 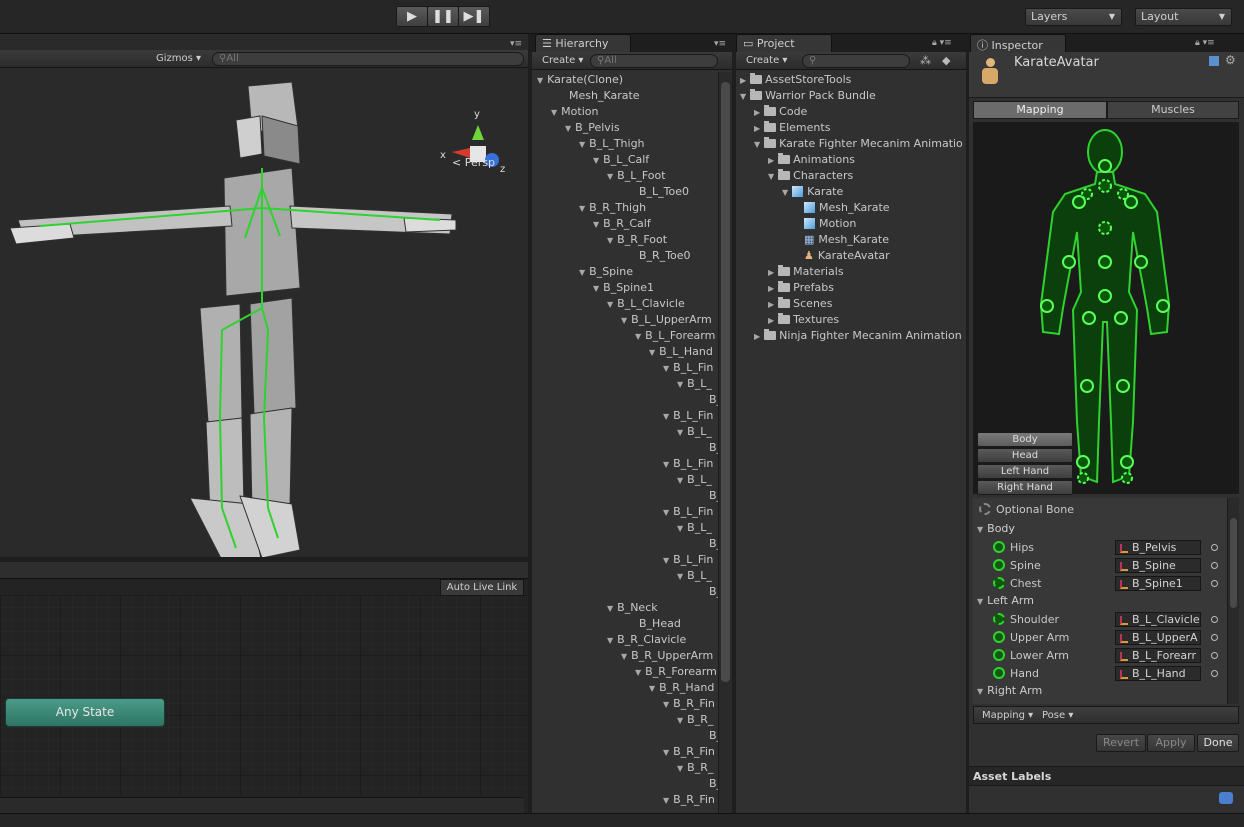 I want to click on hierarchy-item: ▼ B_Spine1, so click(x=623, y=288).